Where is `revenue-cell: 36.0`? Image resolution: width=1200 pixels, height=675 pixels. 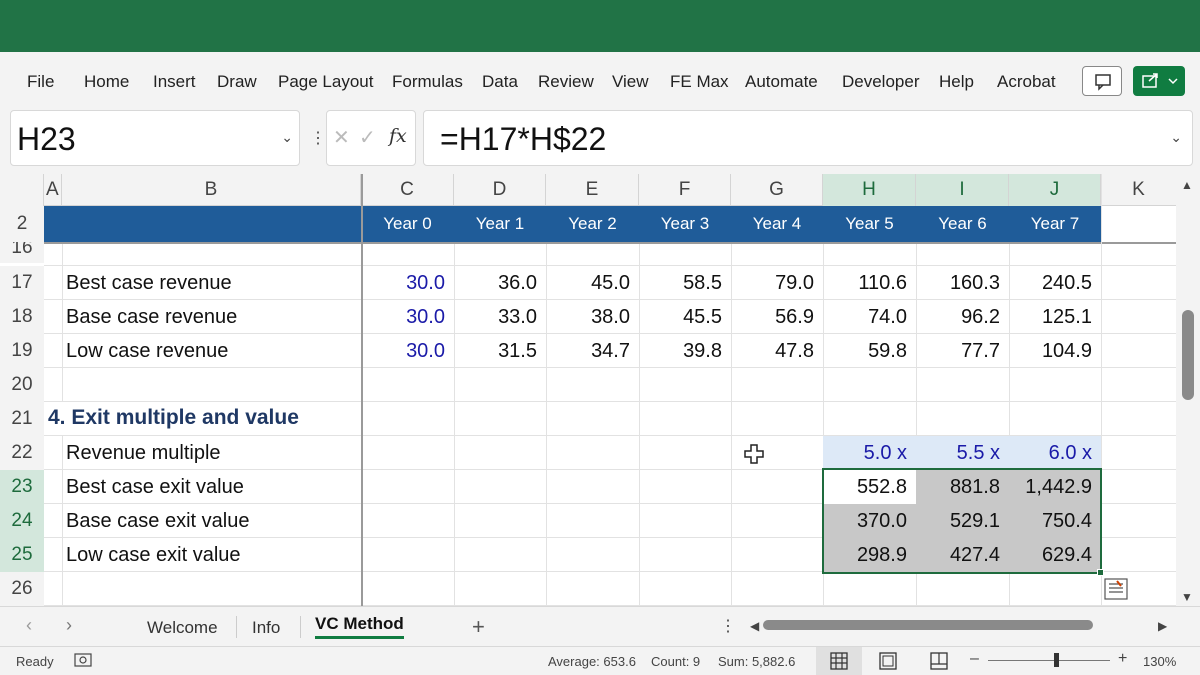
revenue-cell: 36.0 is located at coordinates (500, 283).